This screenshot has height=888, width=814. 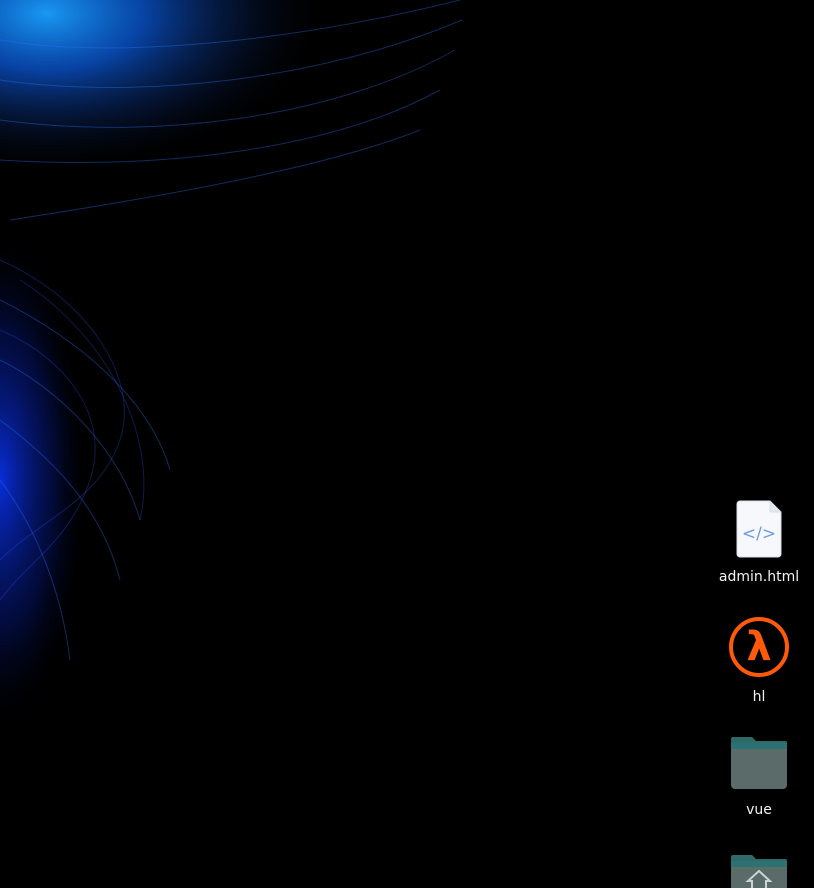 What do you see at coordinates (758, 647) in the screenshot?
I see `svg-text: λ` at bounding box center [758, 647].